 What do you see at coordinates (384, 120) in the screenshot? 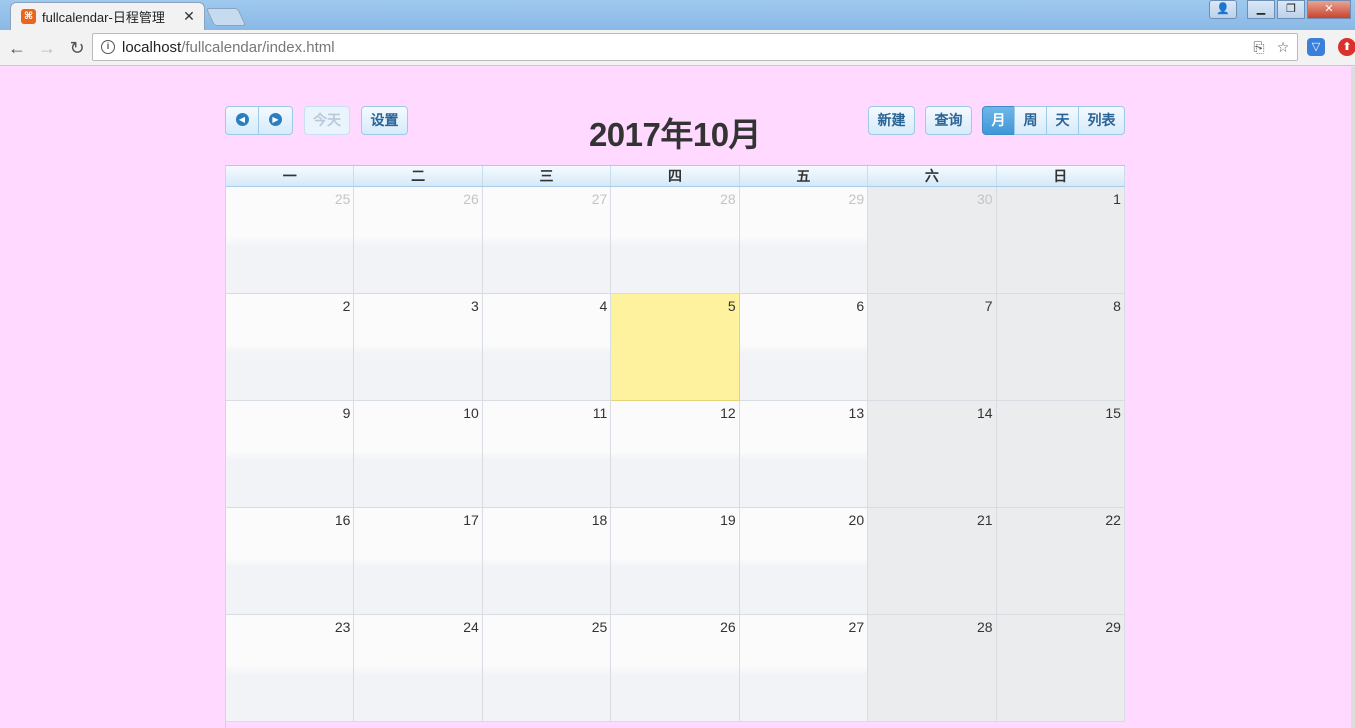
I see `settings-button: 设置` at bounding box center [384, 120].